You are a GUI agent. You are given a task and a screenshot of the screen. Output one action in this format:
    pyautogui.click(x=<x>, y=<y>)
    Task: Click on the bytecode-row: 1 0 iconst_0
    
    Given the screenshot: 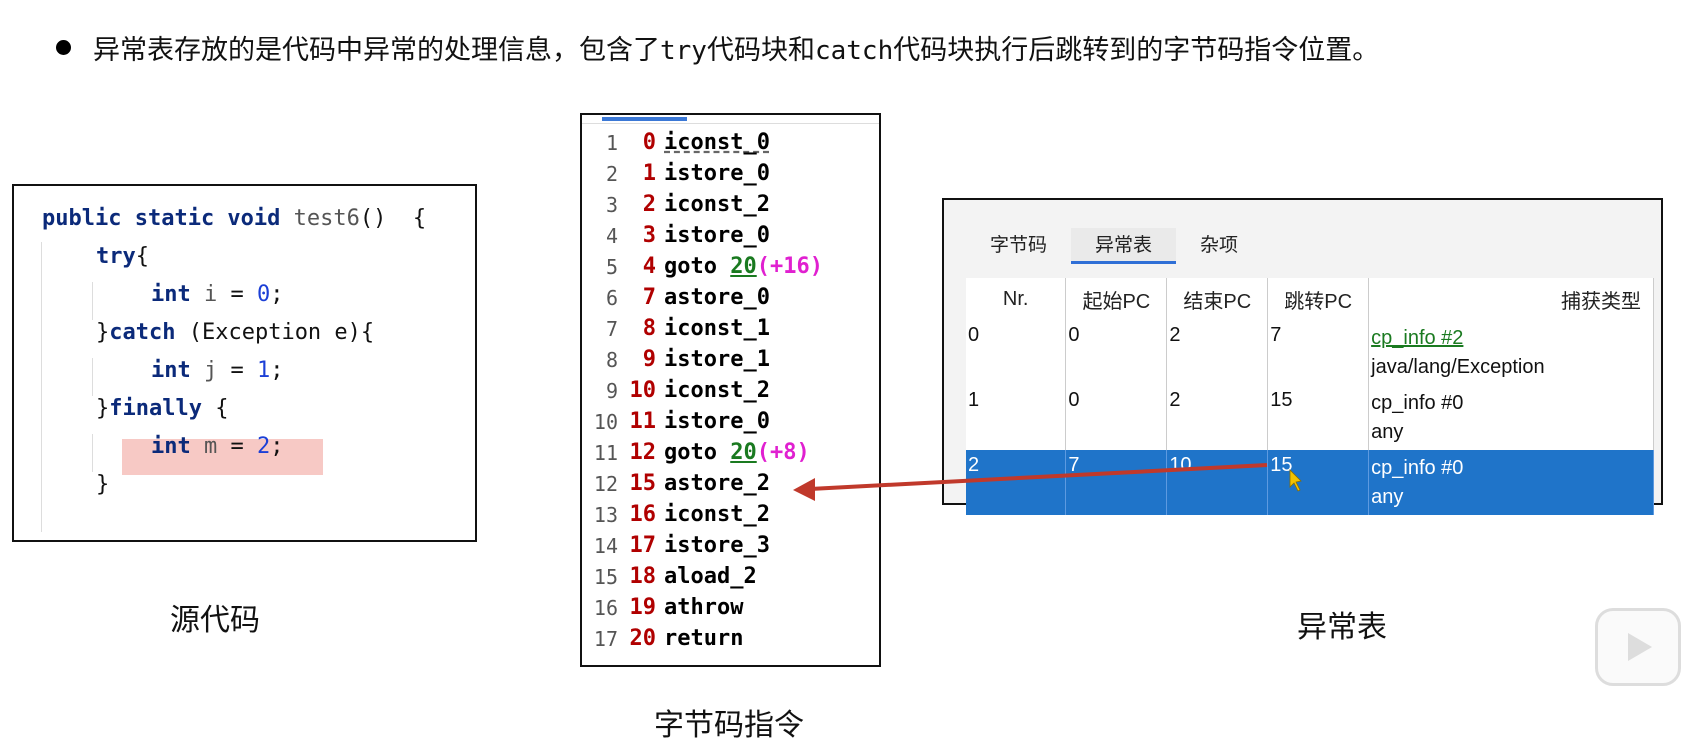 What is the action you would take?
    pyautogui.click(x=676, y=142)
    